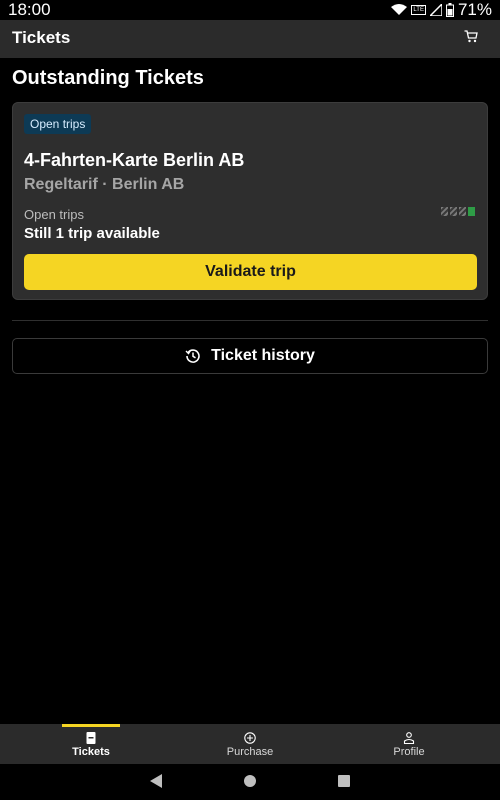 This screenshot has height=800, width=500. What do you see at coordinates (435, 10) in the screenshot?
I see `signal-icon` at bounding box center [435, 10].